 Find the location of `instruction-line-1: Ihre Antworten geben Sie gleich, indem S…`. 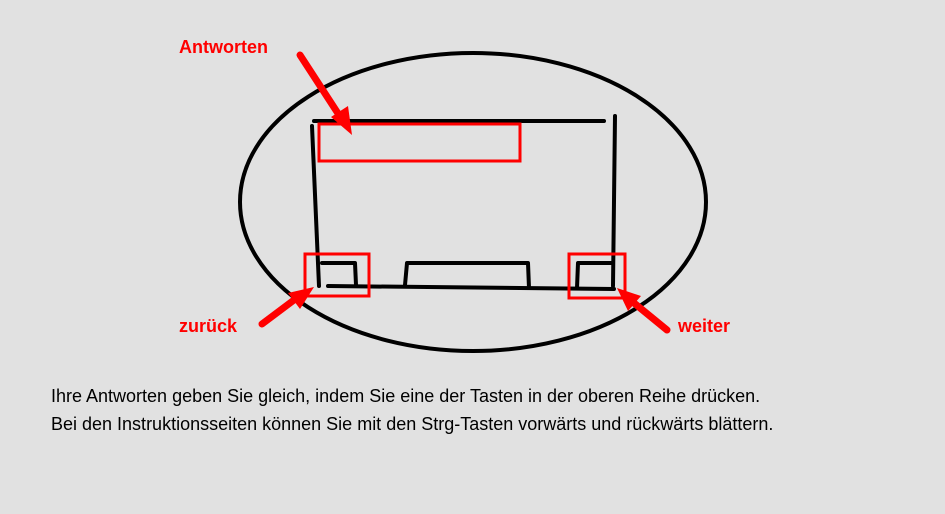

instruction-line-1: Ihre Antworten geben Sie gleich, indem S… is located at coordinates (406, 396).